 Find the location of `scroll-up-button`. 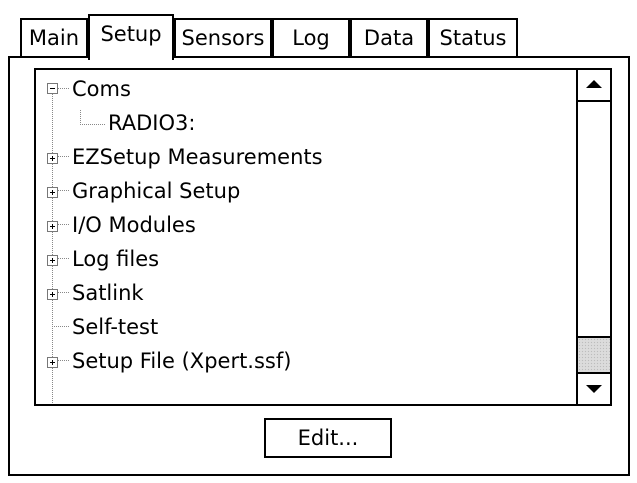

scroll-up-button is located at coordinates (594, 86).